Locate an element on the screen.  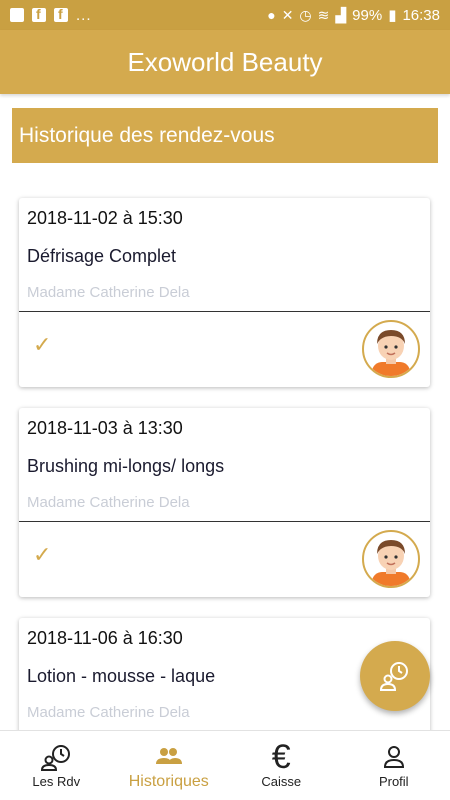
person-clock-icon is located at coordinates (393, 676).